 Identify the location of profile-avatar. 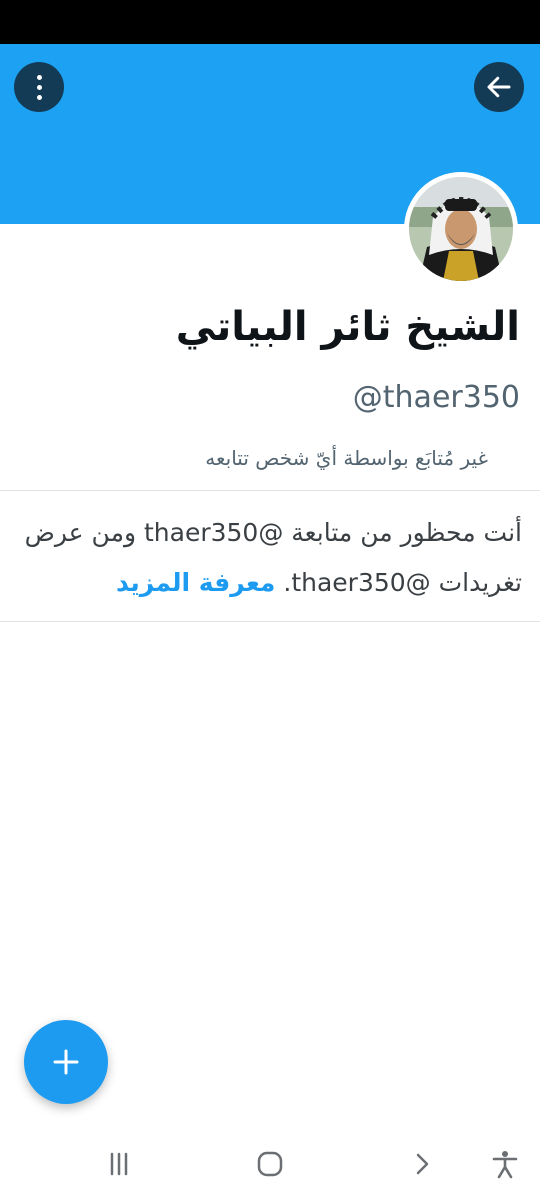
(461, 229).